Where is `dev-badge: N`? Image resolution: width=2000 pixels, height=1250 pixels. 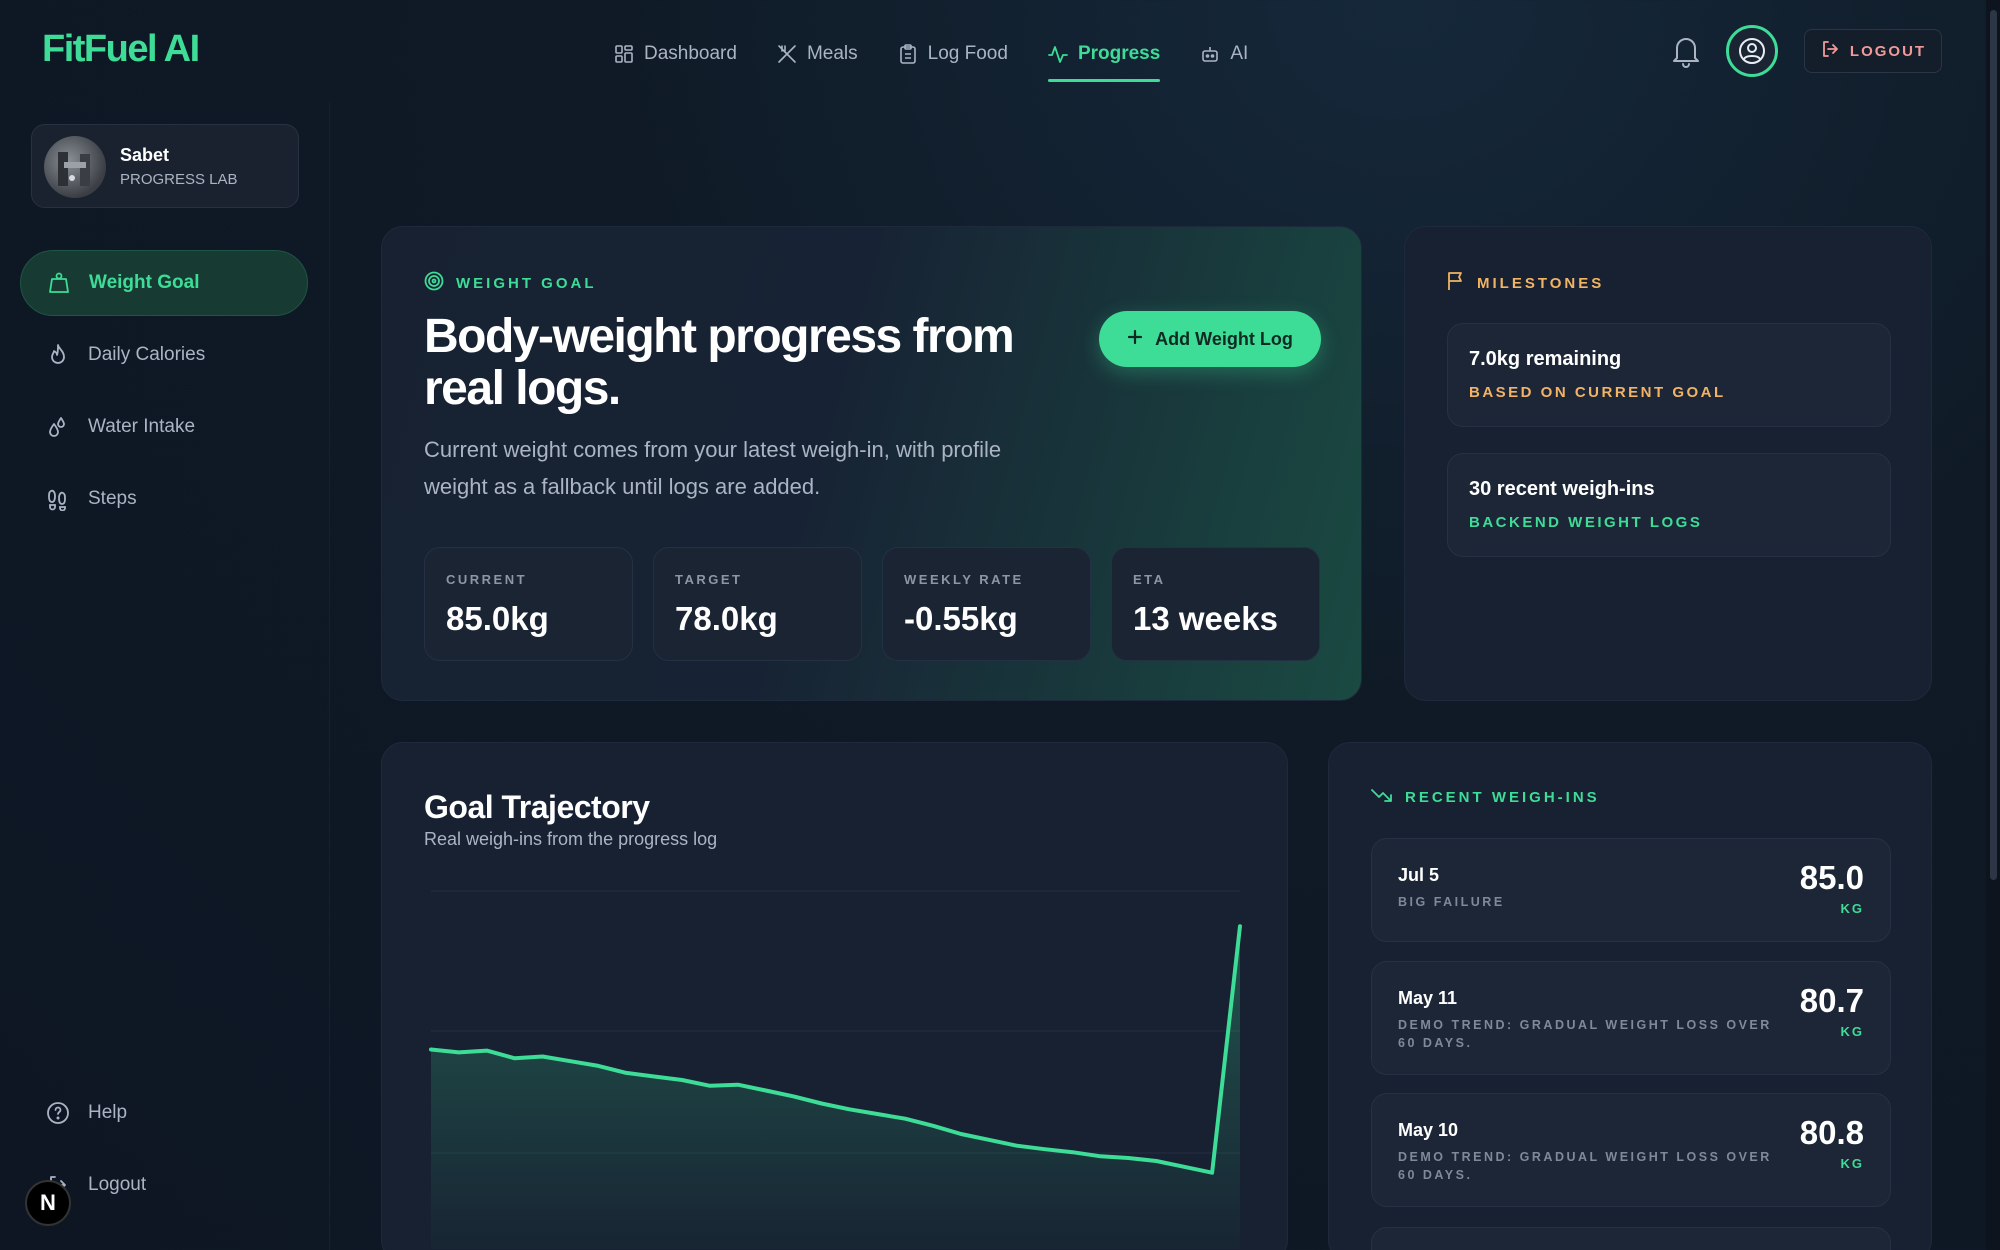
dev-badge: N is located at coordinates (48, 1203).